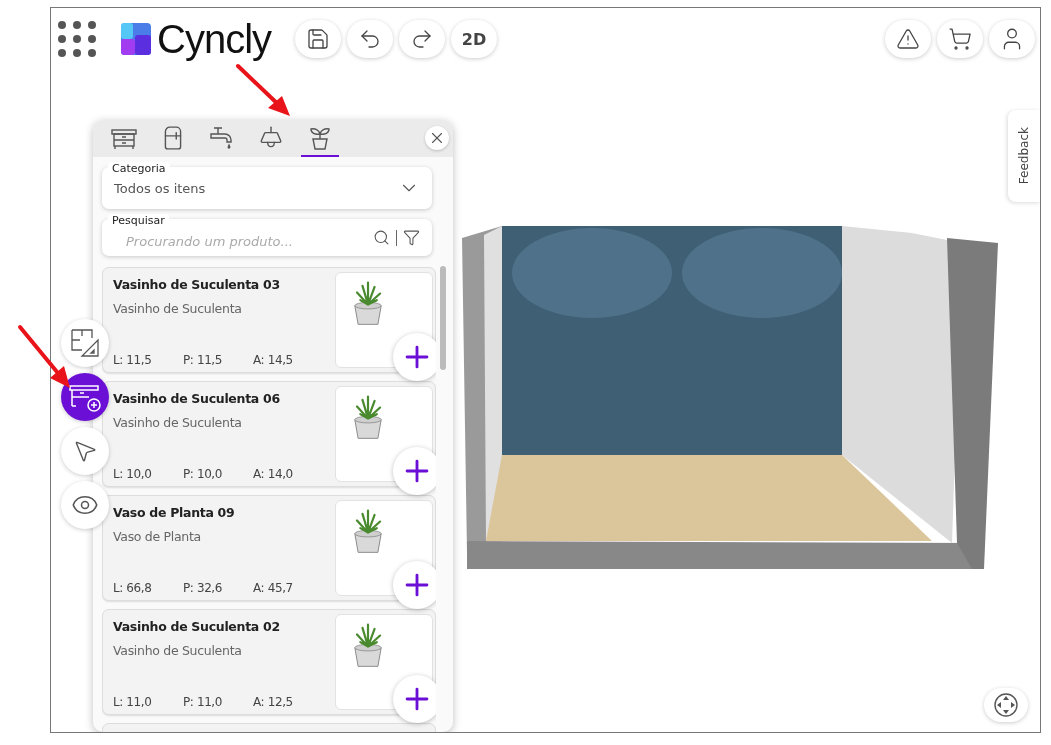 Image resolution: width=1051 pixels, height=745 pixels. I want to click on cart-button, so click(960, 39).